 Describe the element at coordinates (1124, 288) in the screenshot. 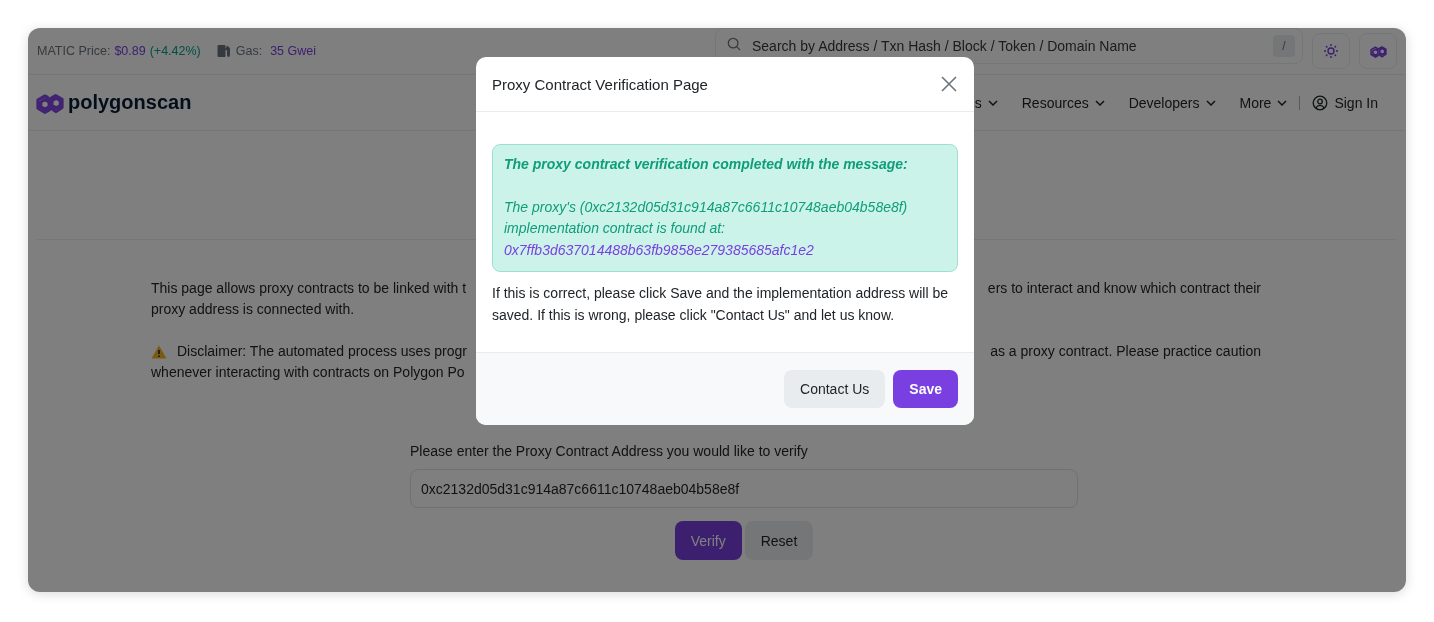

I see `intro-text: ers to interact and know which contract their` at that location.